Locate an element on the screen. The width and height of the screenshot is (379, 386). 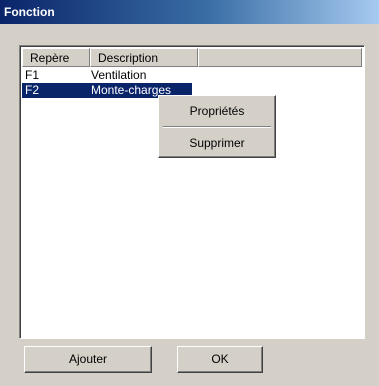
ok-button: OK is located at coordinates (220, 359).